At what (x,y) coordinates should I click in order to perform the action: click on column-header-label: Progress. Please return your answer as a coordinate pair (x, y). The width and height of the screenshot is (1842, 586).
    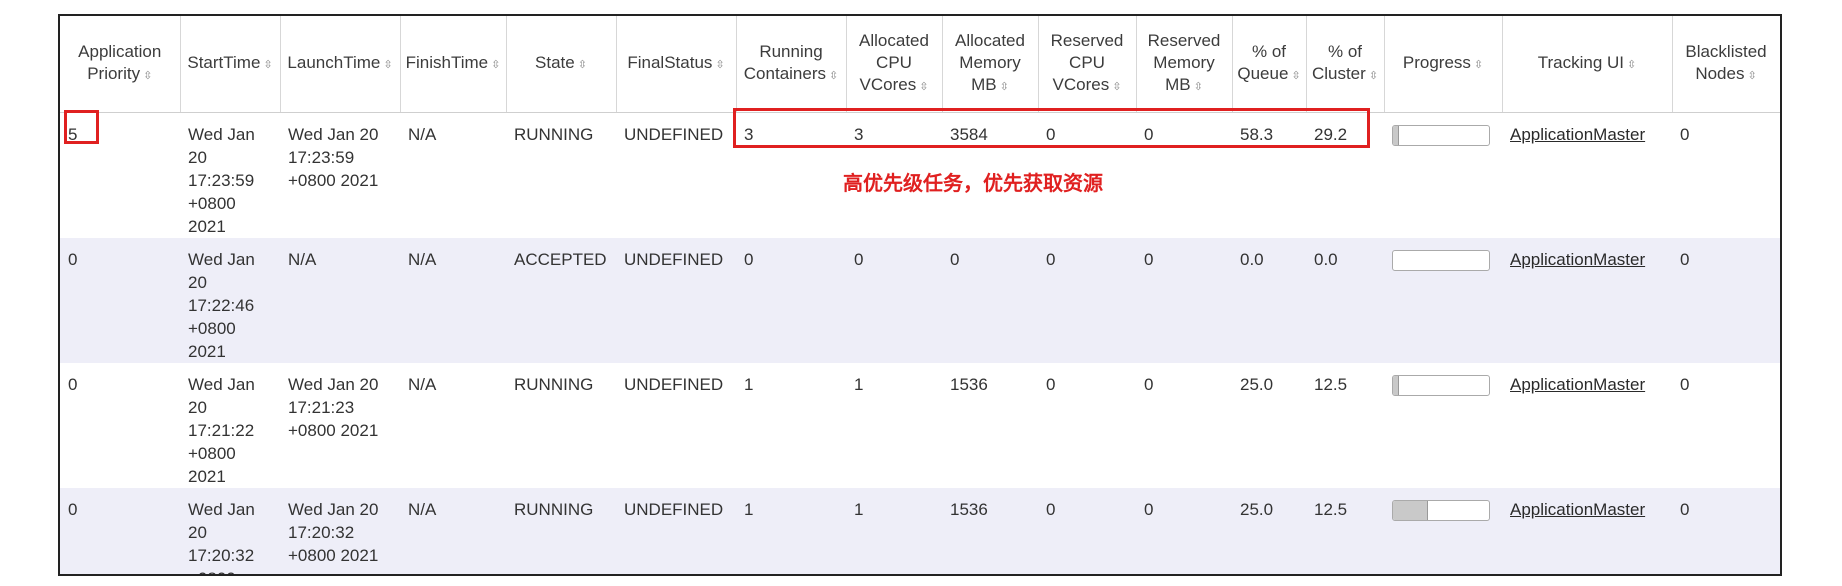
    Looking at the image, I should click on (1436, 62).